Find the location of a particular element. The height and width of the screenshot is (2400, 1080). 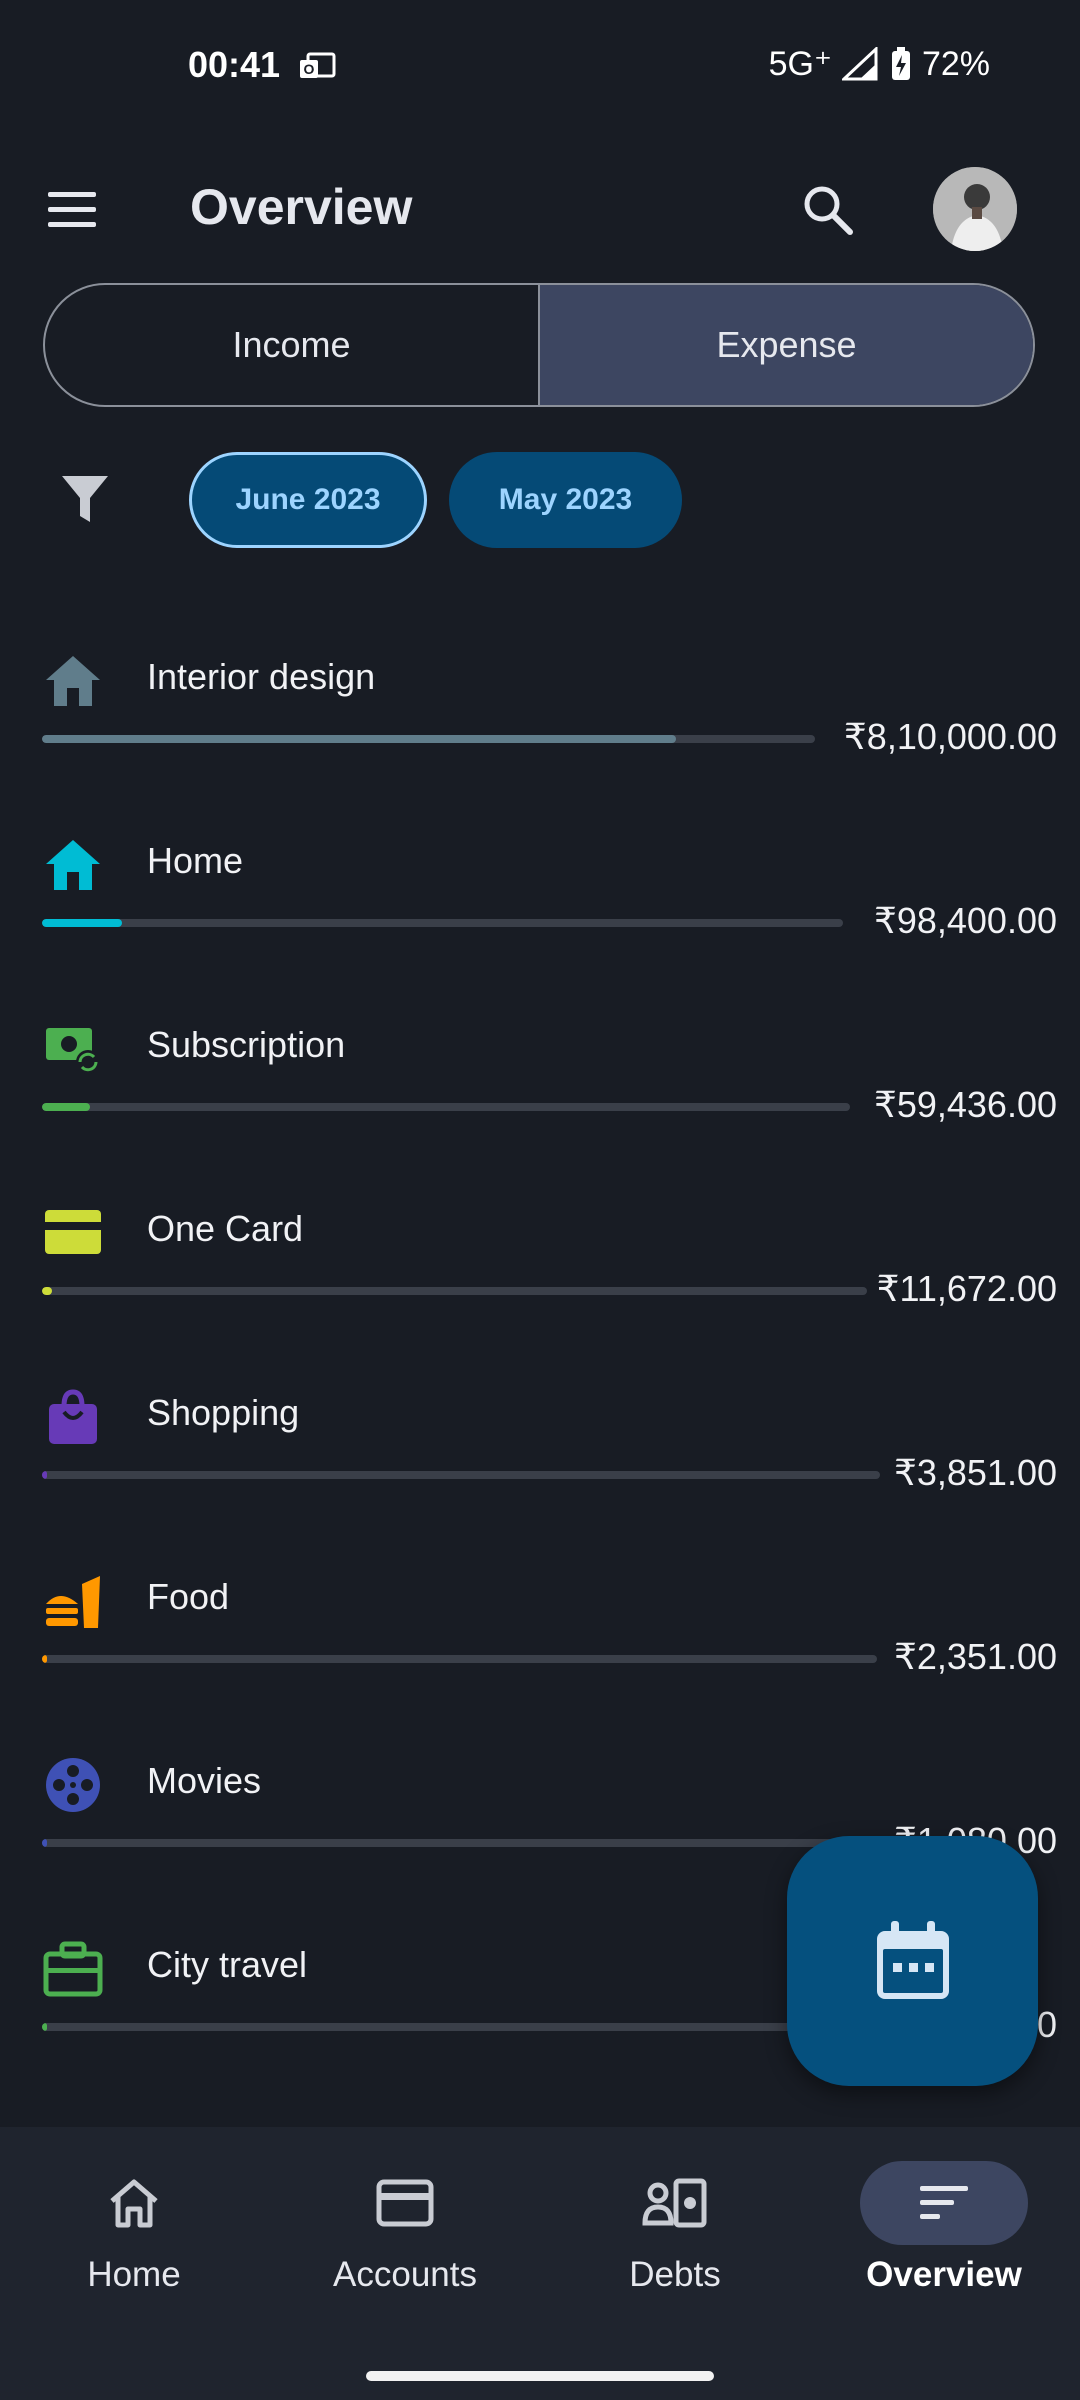

category-row: Subscription ₹59,436.00 is located at coordinates (540, 1088).